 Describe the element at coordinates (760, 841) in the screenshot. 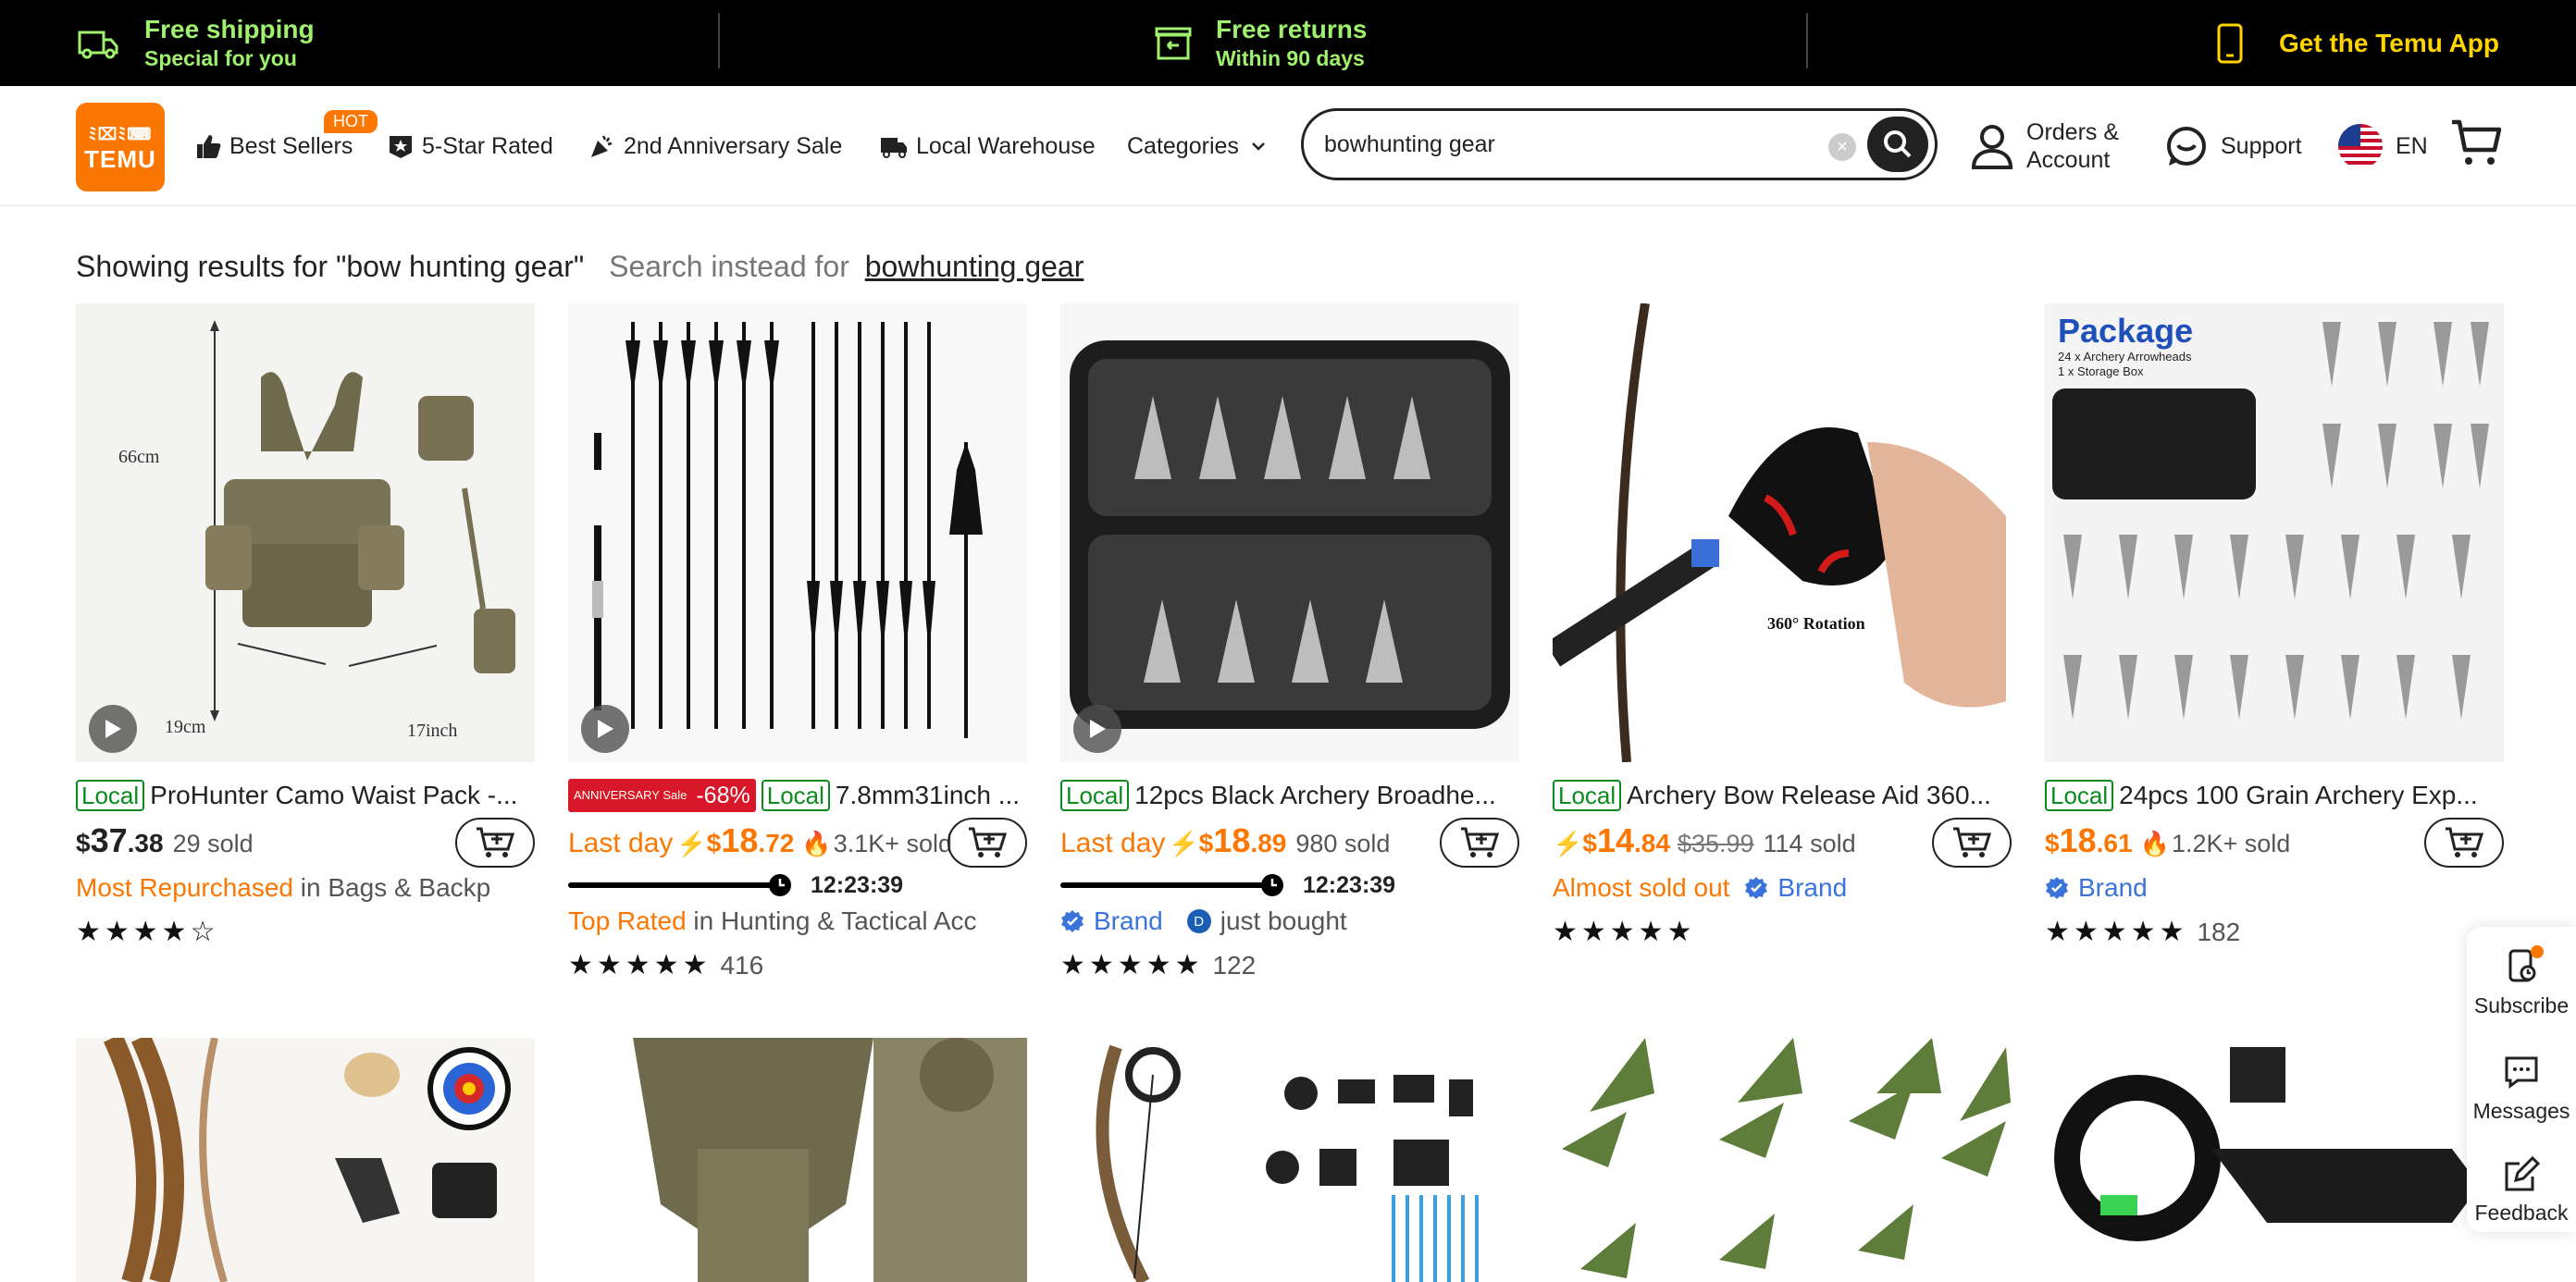

I see `price-row: Last day ⚡ $ 18 .72 🔥 3.1K+ sold` at that location.